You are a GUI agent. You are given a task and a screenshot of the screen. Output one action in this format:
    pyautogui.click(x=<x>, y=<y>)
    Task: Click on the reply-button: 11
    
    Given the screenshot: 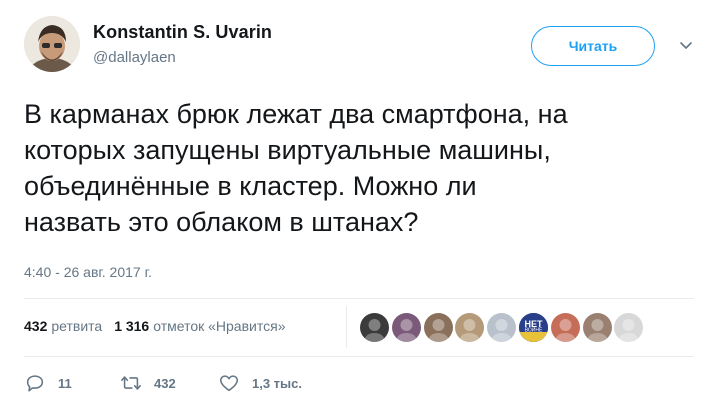 What is the action you would take?
    pyautogui.click(x=48, y=383)
    